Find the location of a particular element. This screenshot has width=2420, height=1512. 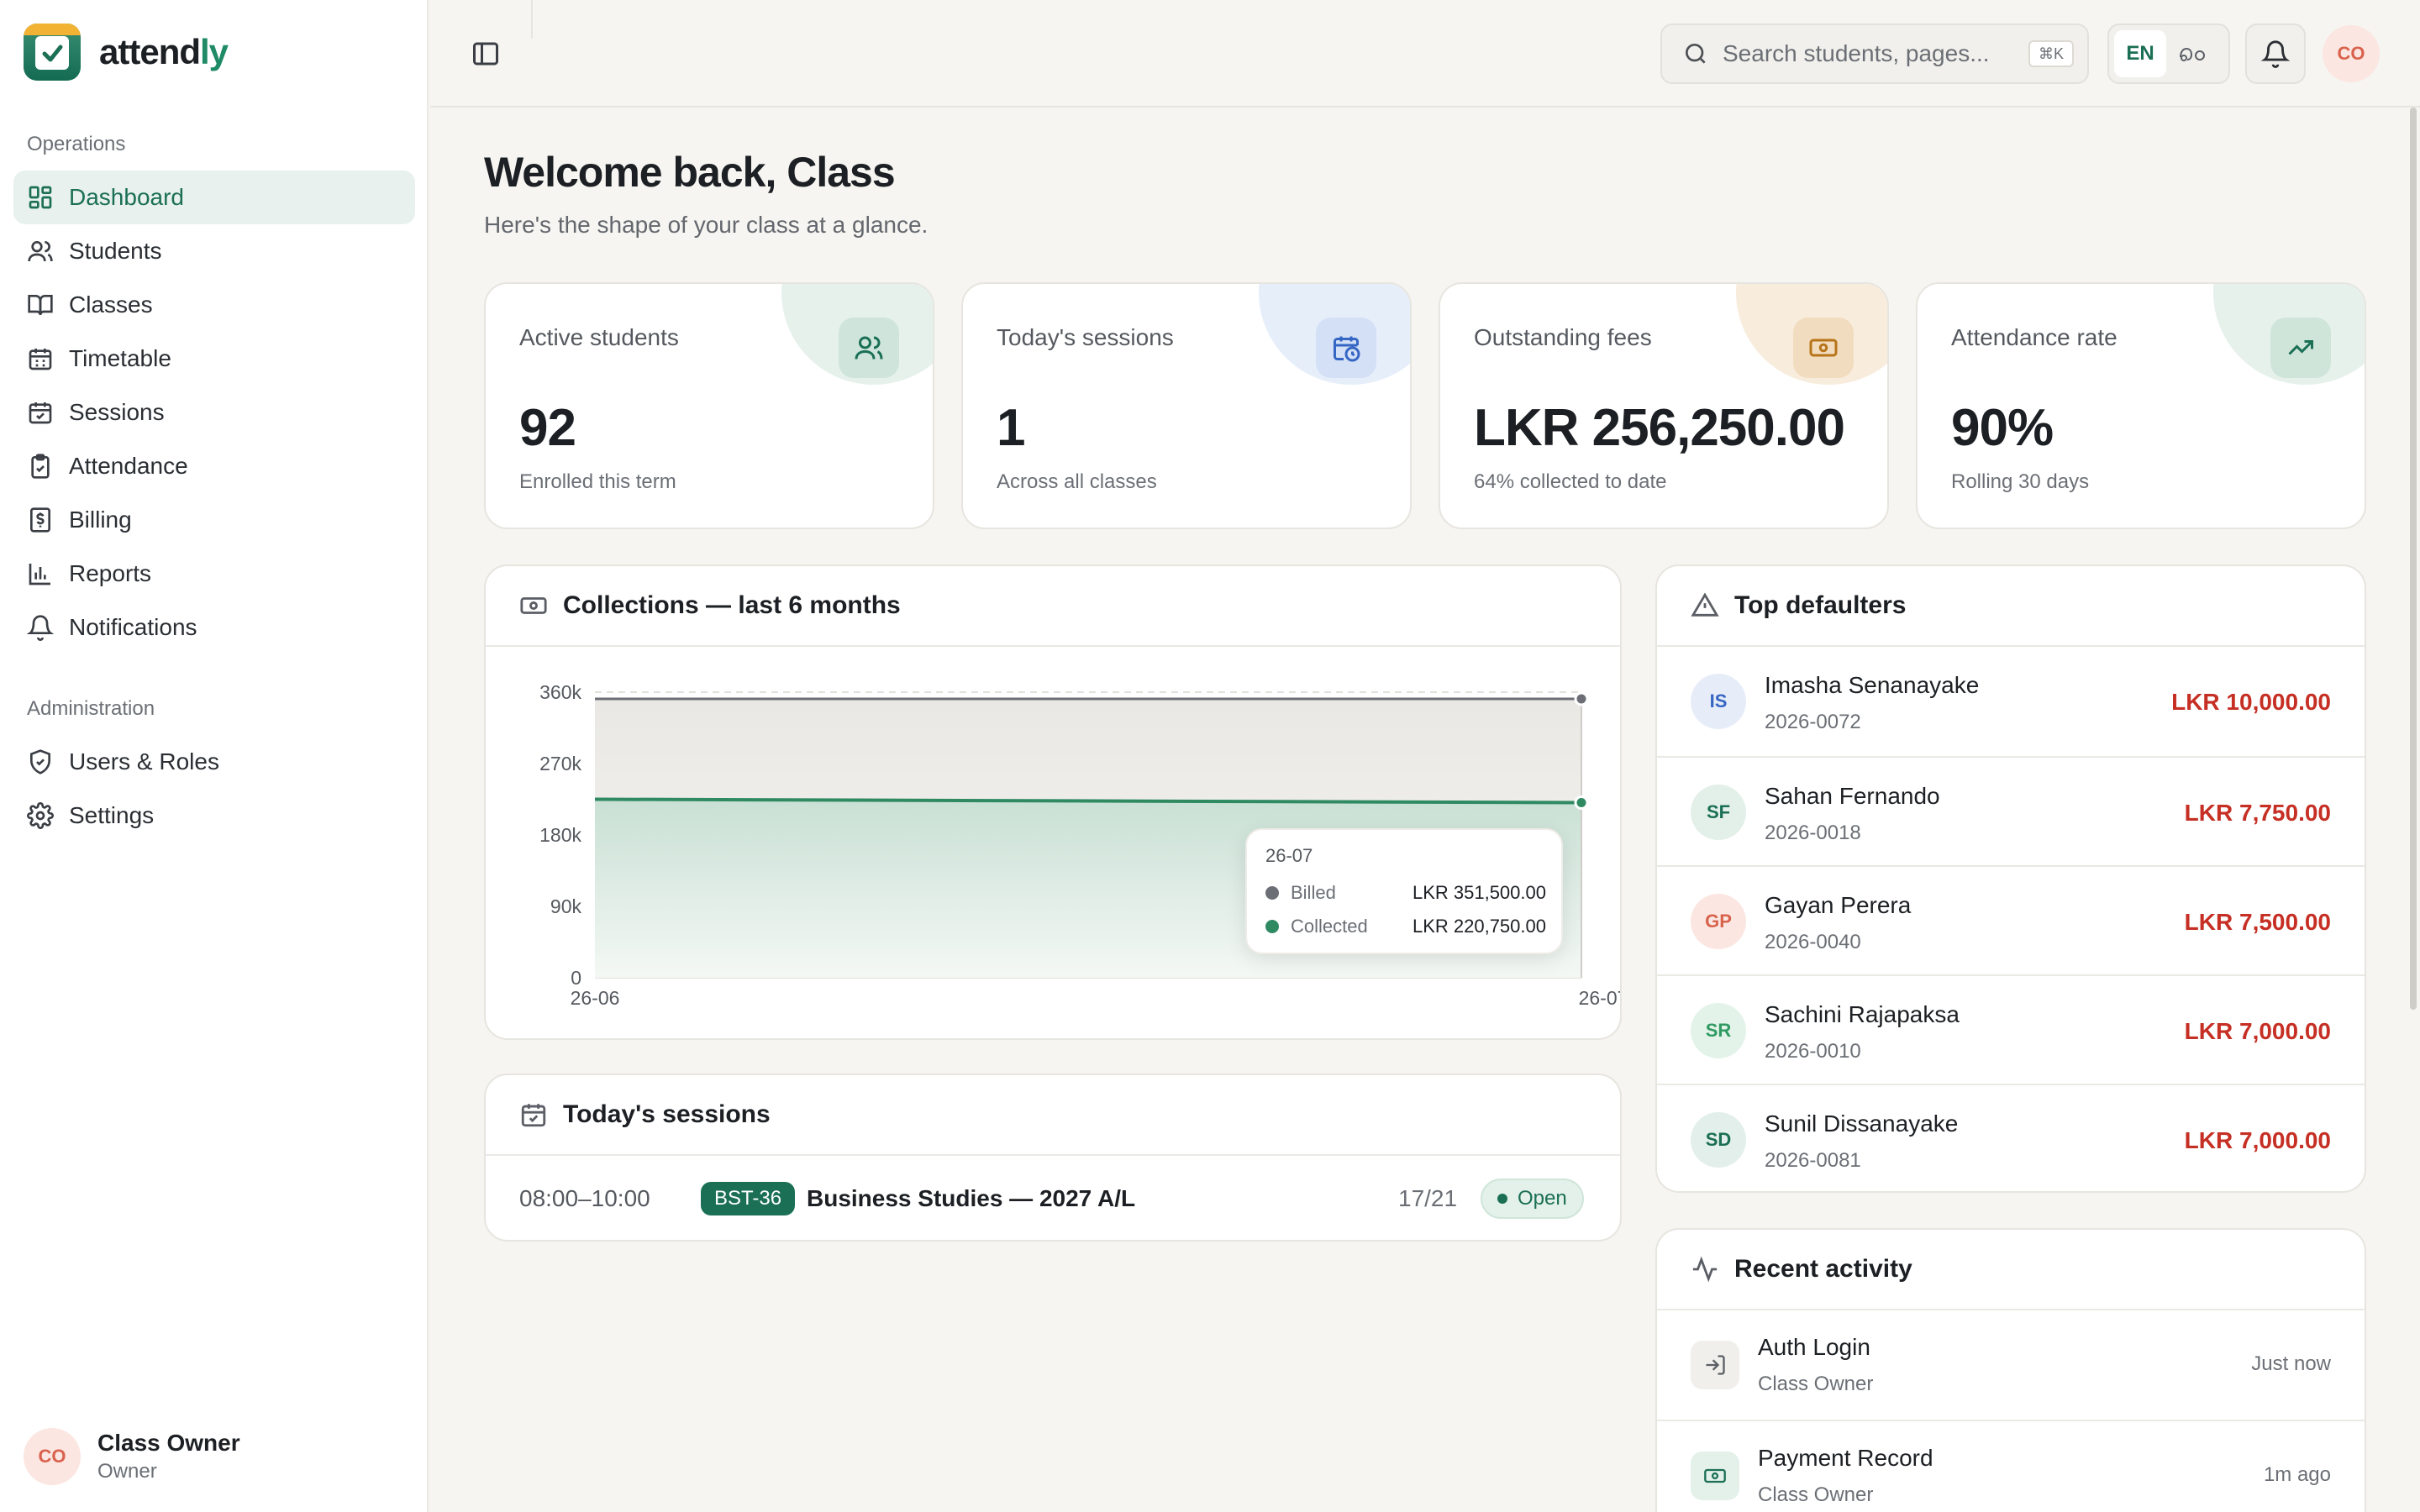

list-item: SF Sahan Fernando 2026-0018 LKR 7,750.00 is located at coordinates (2011, 810).